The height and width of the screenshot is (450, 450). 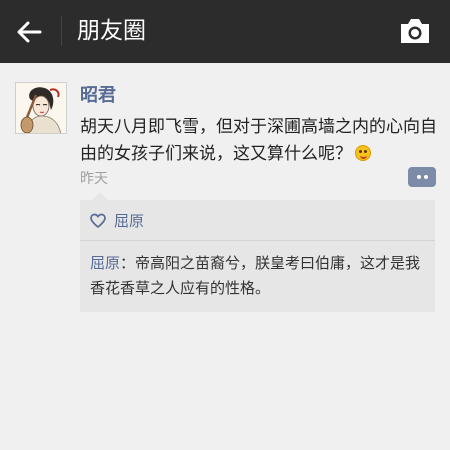 I want to click on post-content: 胡天八月即飞雪，但对于深圃高墙之内的心向自由的女孩子们来说，这又算什么呢？, so click(x=261, y=141).